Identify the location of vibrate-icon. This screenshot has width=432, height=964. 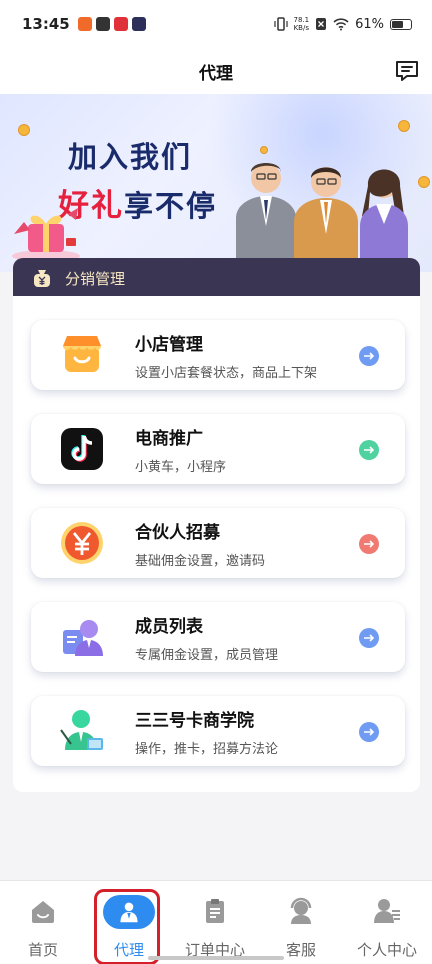
(280, 24).